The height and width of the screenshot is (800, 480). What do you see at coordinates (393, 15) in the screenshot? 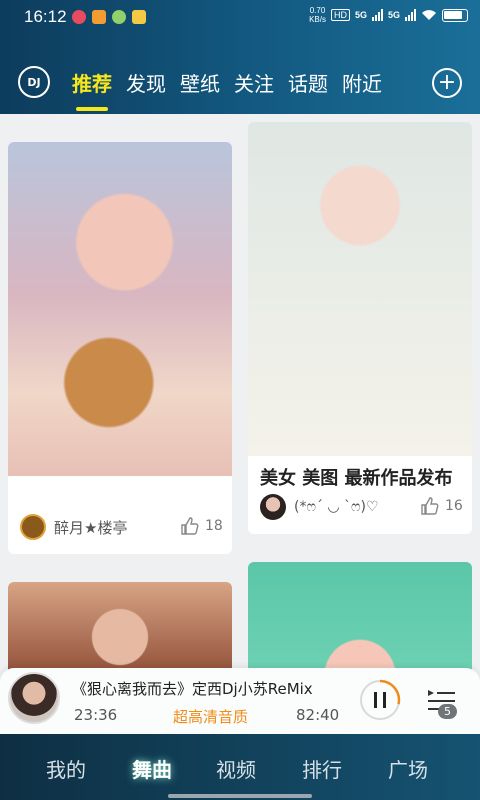
I see `network-type-2: 5G` at bounding box center [393, 15].